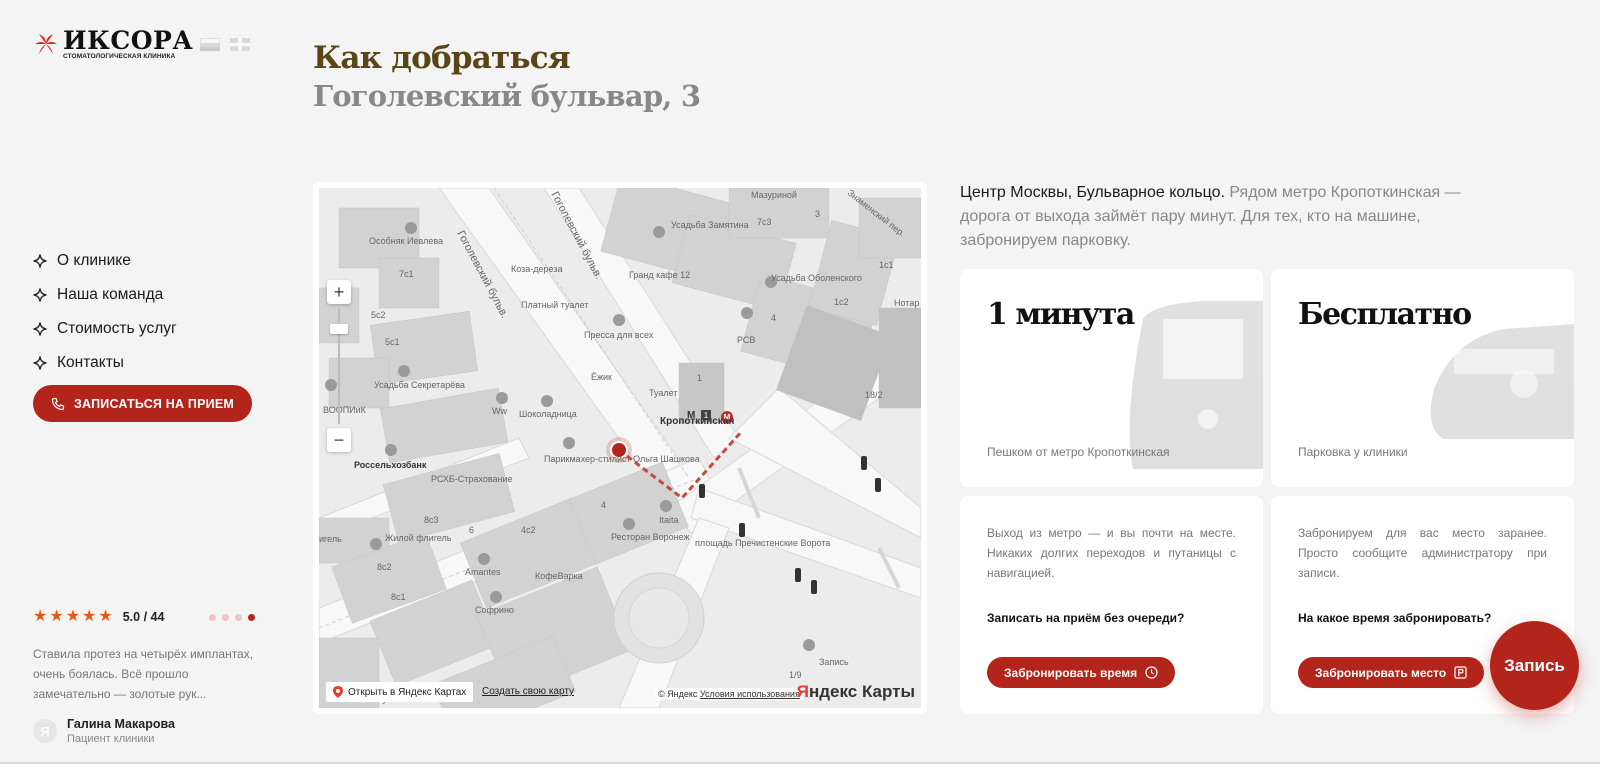 This screenshot has width=1600, height=764. What do you see at coordinates (339, 329) in the screenshot?
I see `zoom-slider-handle` at bounding box center [339, 329].